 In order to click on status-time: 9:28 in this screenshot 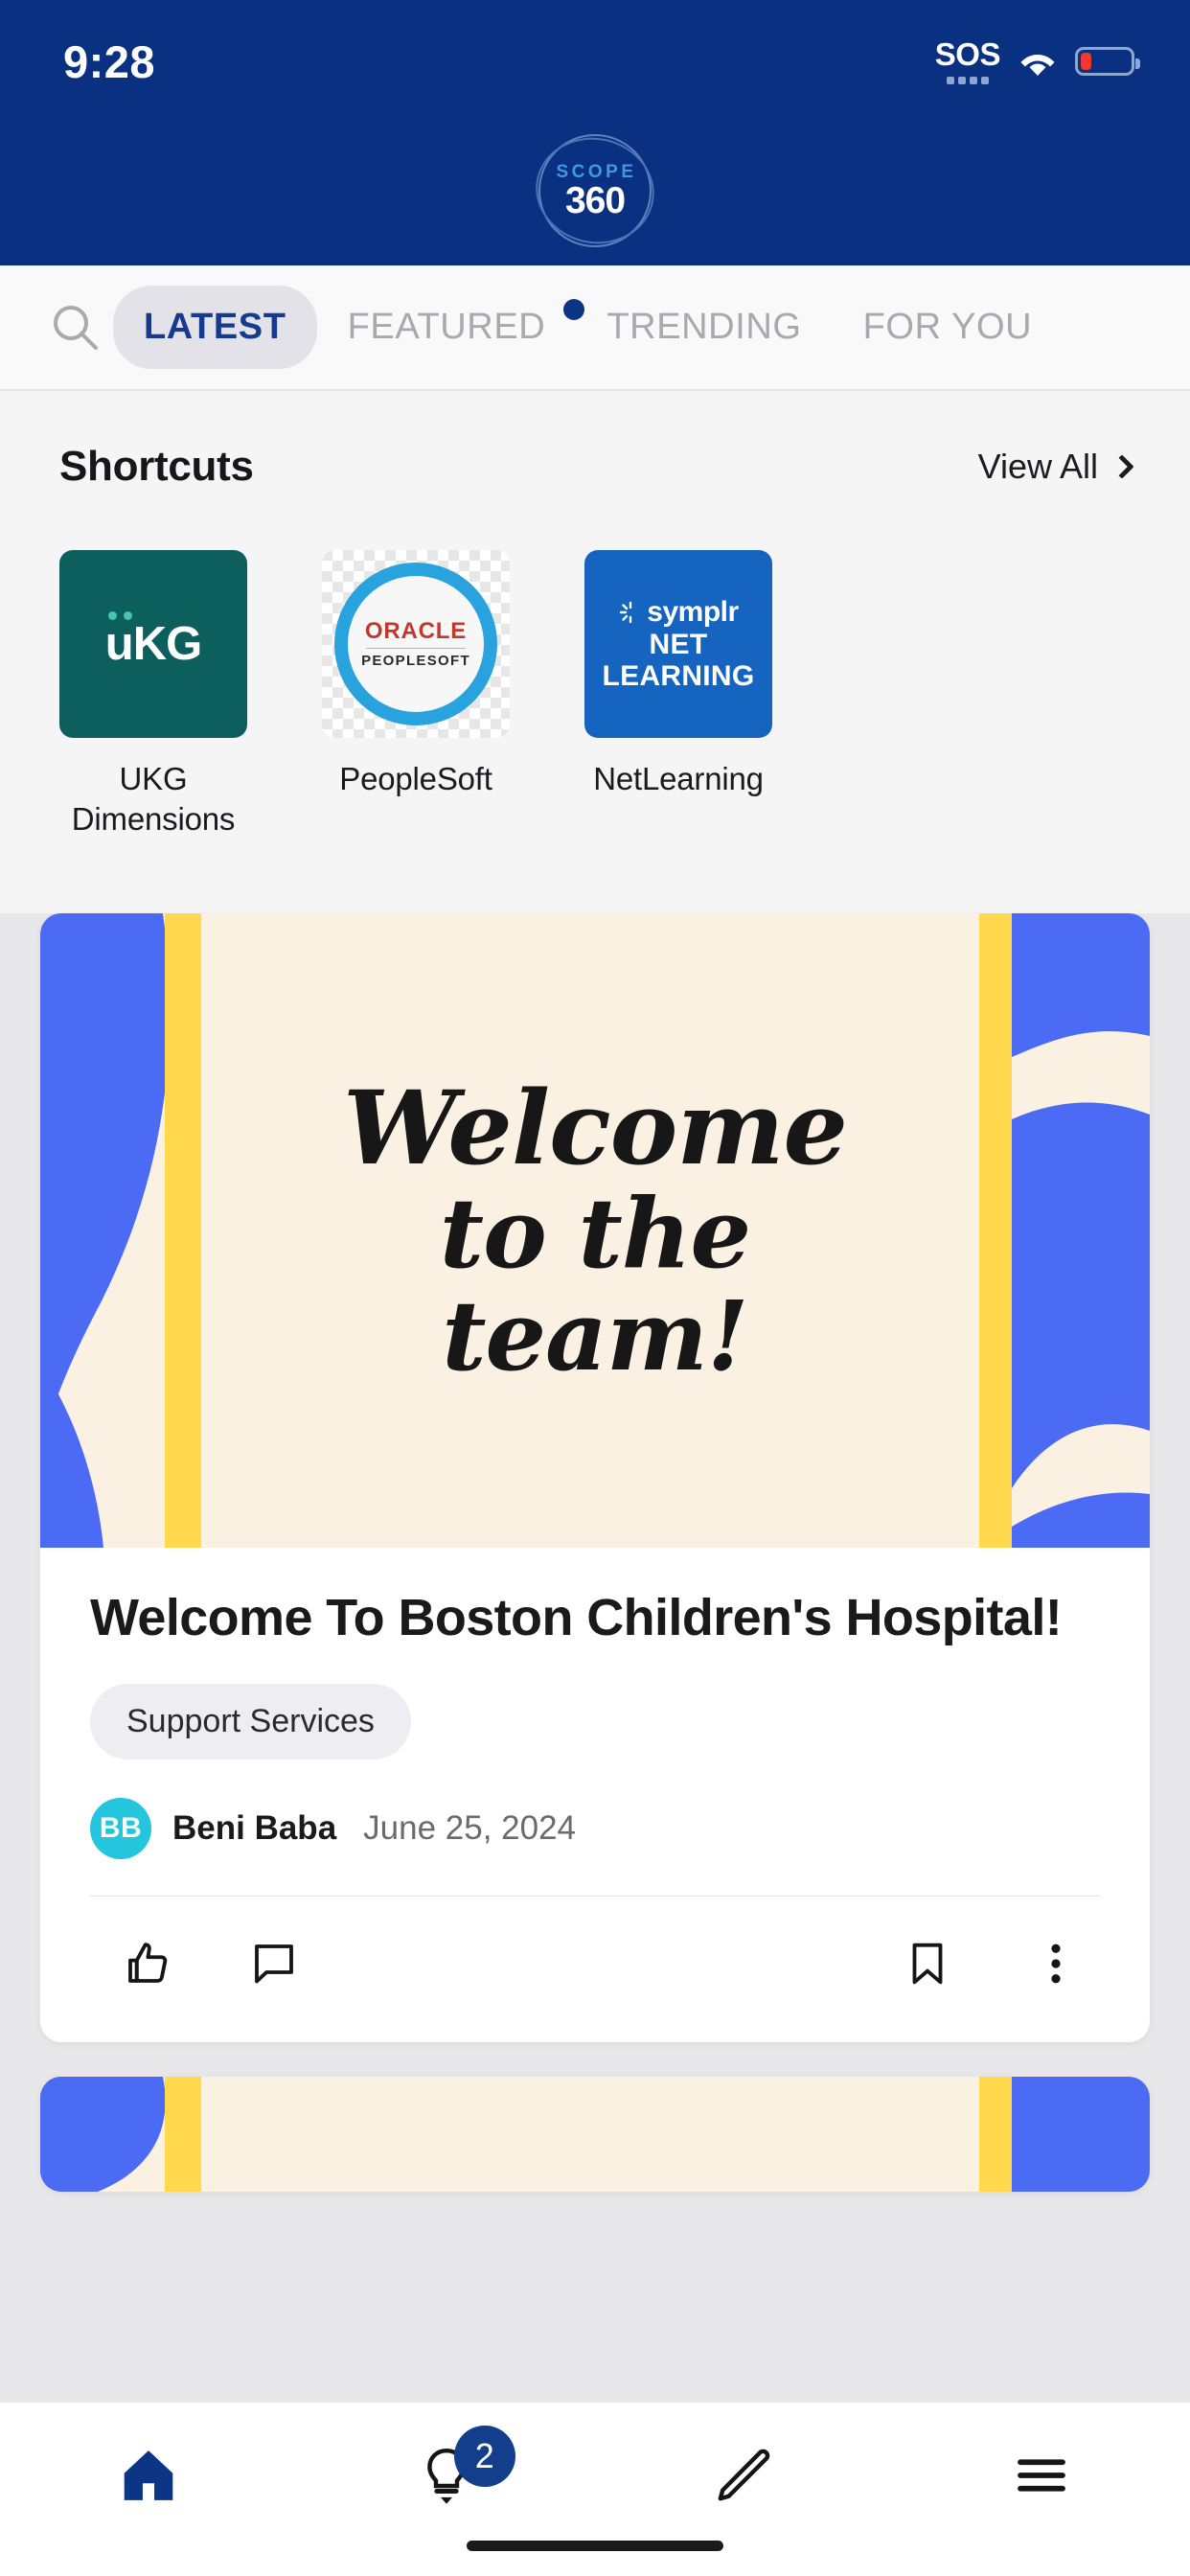, I will do `click(109, 61)`.